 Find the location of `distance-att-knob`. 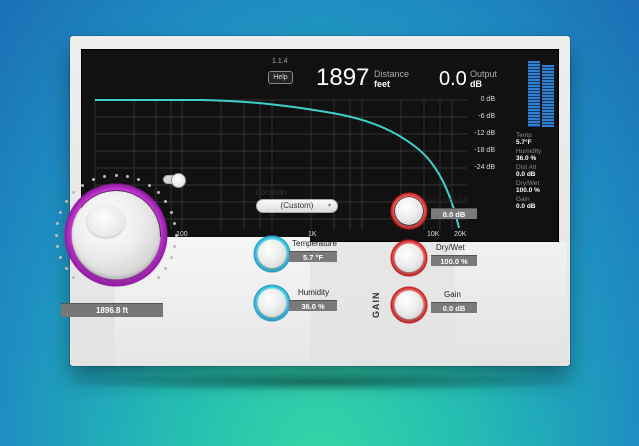

distance-att-knob is located at coordinates (409, 211).